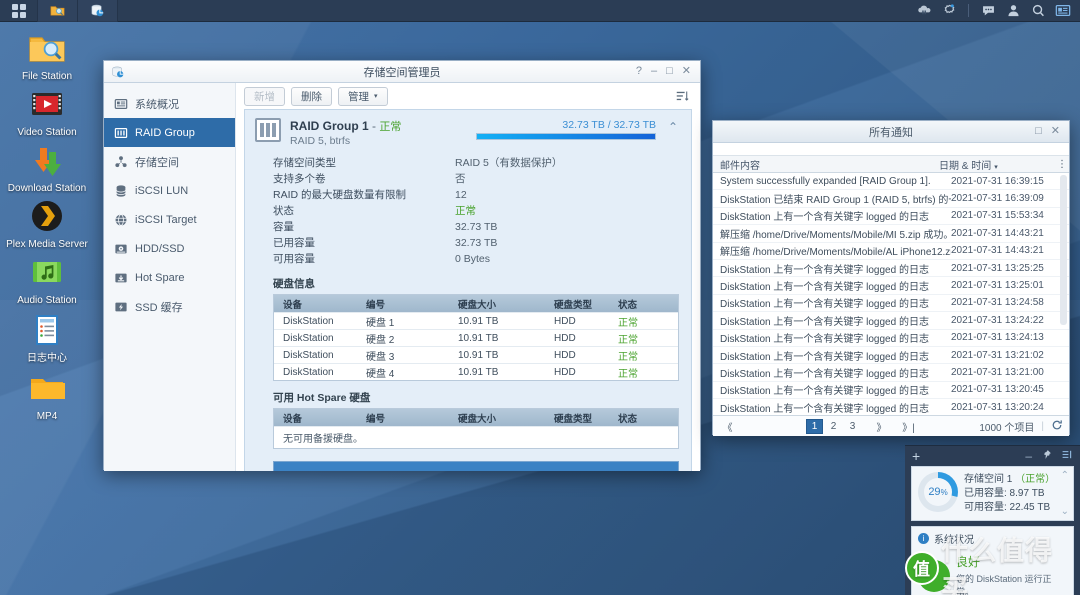 Image resolution: width=1080 pixels, height=595 pixels. Describe the element at coordinates (1057, 426) in the screenshot. I see `refresh-icon` at that location.